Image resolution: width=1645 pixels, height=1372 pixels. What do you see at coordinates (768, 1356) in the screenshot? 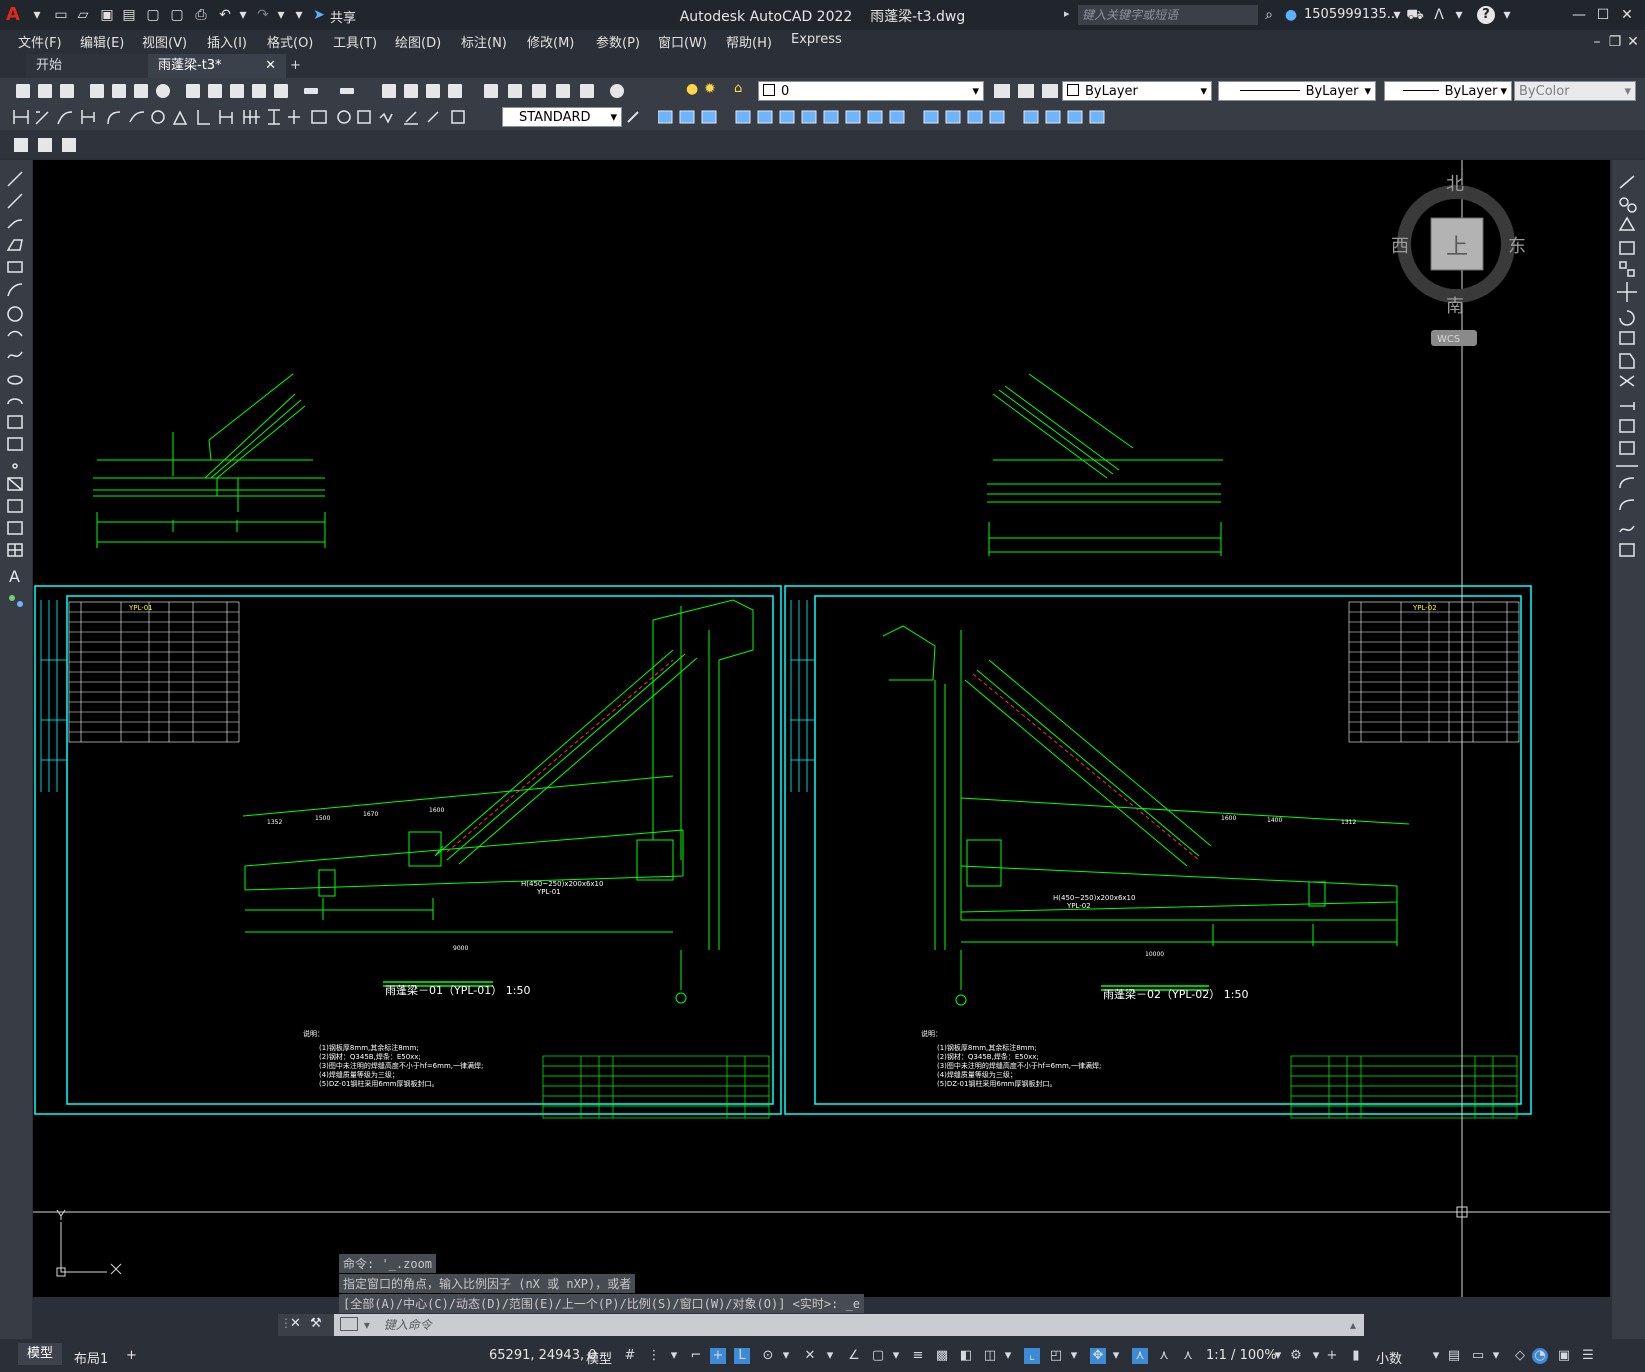
I see `polar-icon: ⊙` at bounding box center [768, 1356].